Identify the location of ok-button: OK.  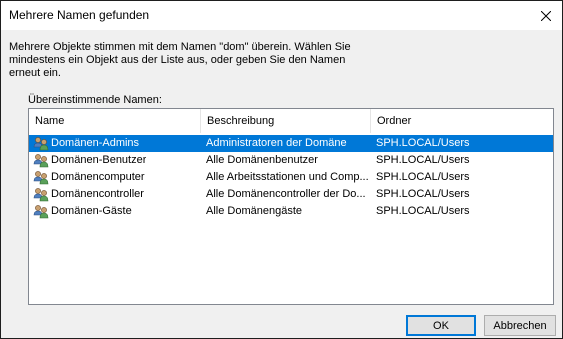
(441, 325).